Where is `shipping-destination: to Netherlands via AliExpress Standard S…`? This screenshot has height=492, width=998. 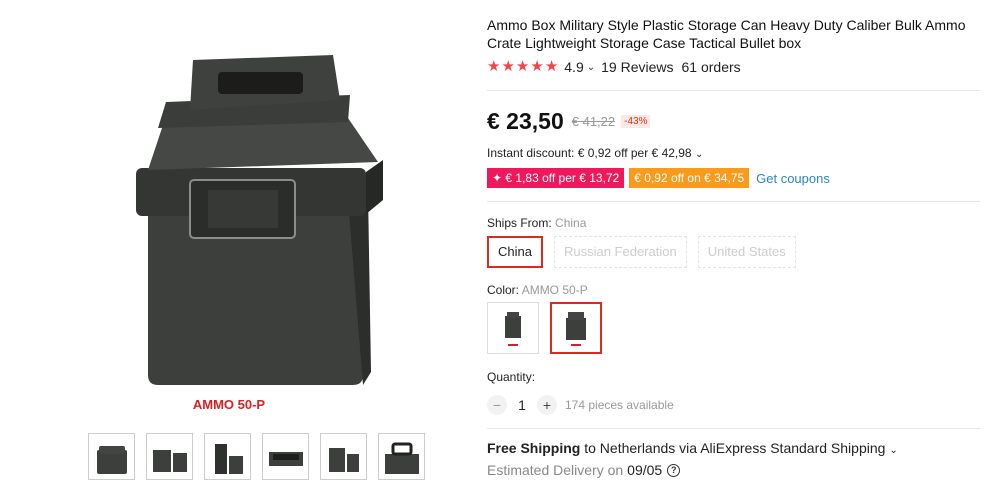
shipping-destination: to Netherlands via AliExpress Standard S… is located at coordinates (733, 448).